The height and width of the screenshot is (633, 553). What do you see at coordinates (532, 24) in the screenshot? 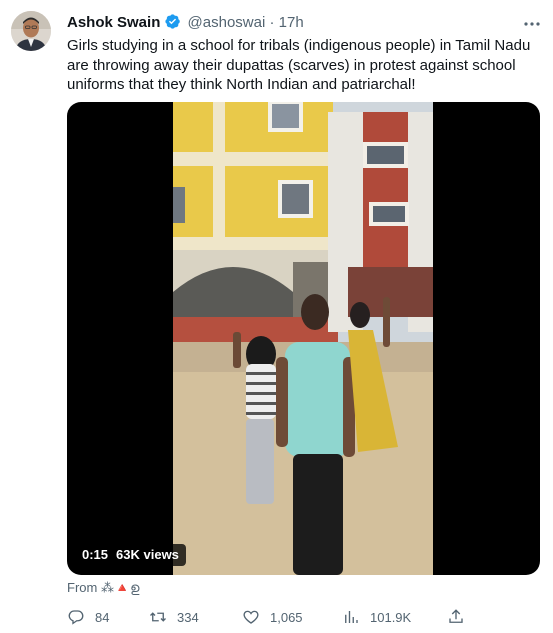
I see `more-horizontal-icon` at bounding box center [532, 24].